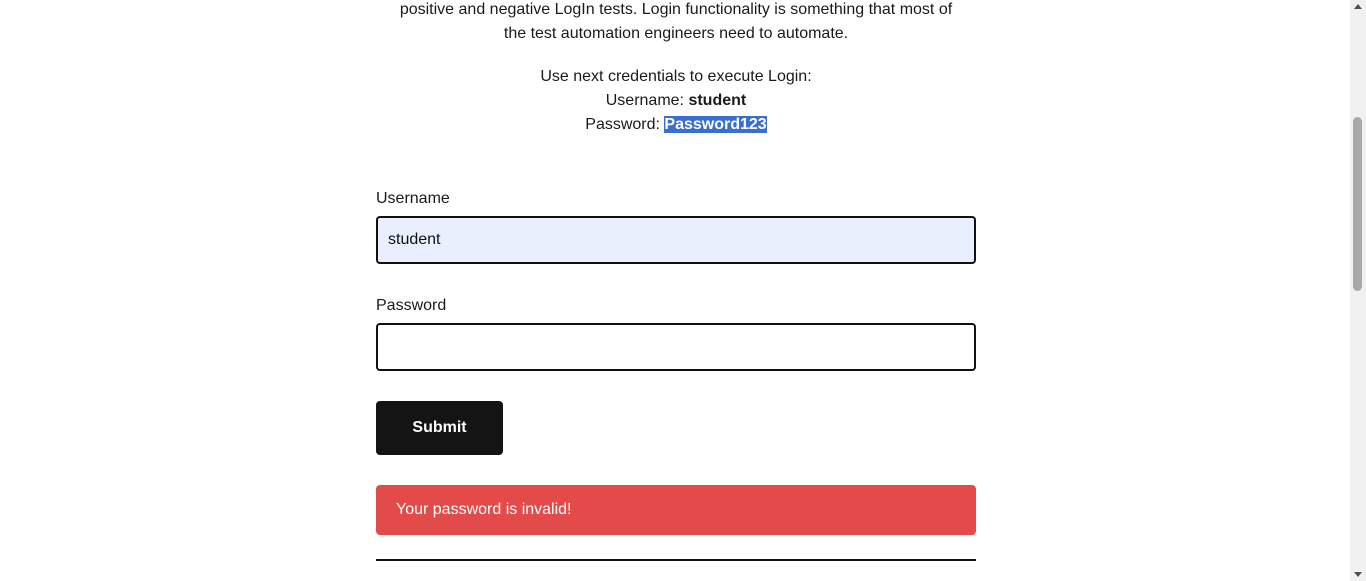 The width and height of the screenshot is (1366, 581). What do you see at coordinates (715, 124) in the screenshot?
I see `credentials-password-value: Password123` at bounding box center [715, 124].